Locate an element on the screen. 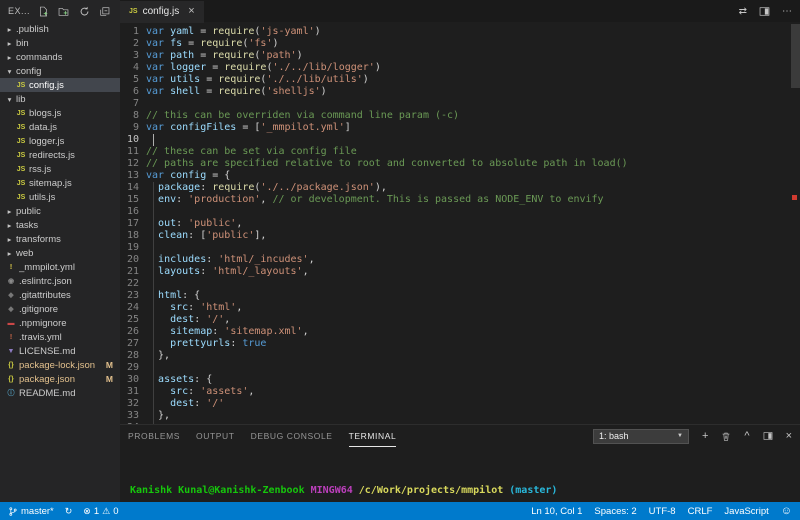 Image resolution: width=800 pixels, height=520 pixels. code-line-26: 26 sitemap: 'sitemap.xml', is located at coordinates (460, 332).